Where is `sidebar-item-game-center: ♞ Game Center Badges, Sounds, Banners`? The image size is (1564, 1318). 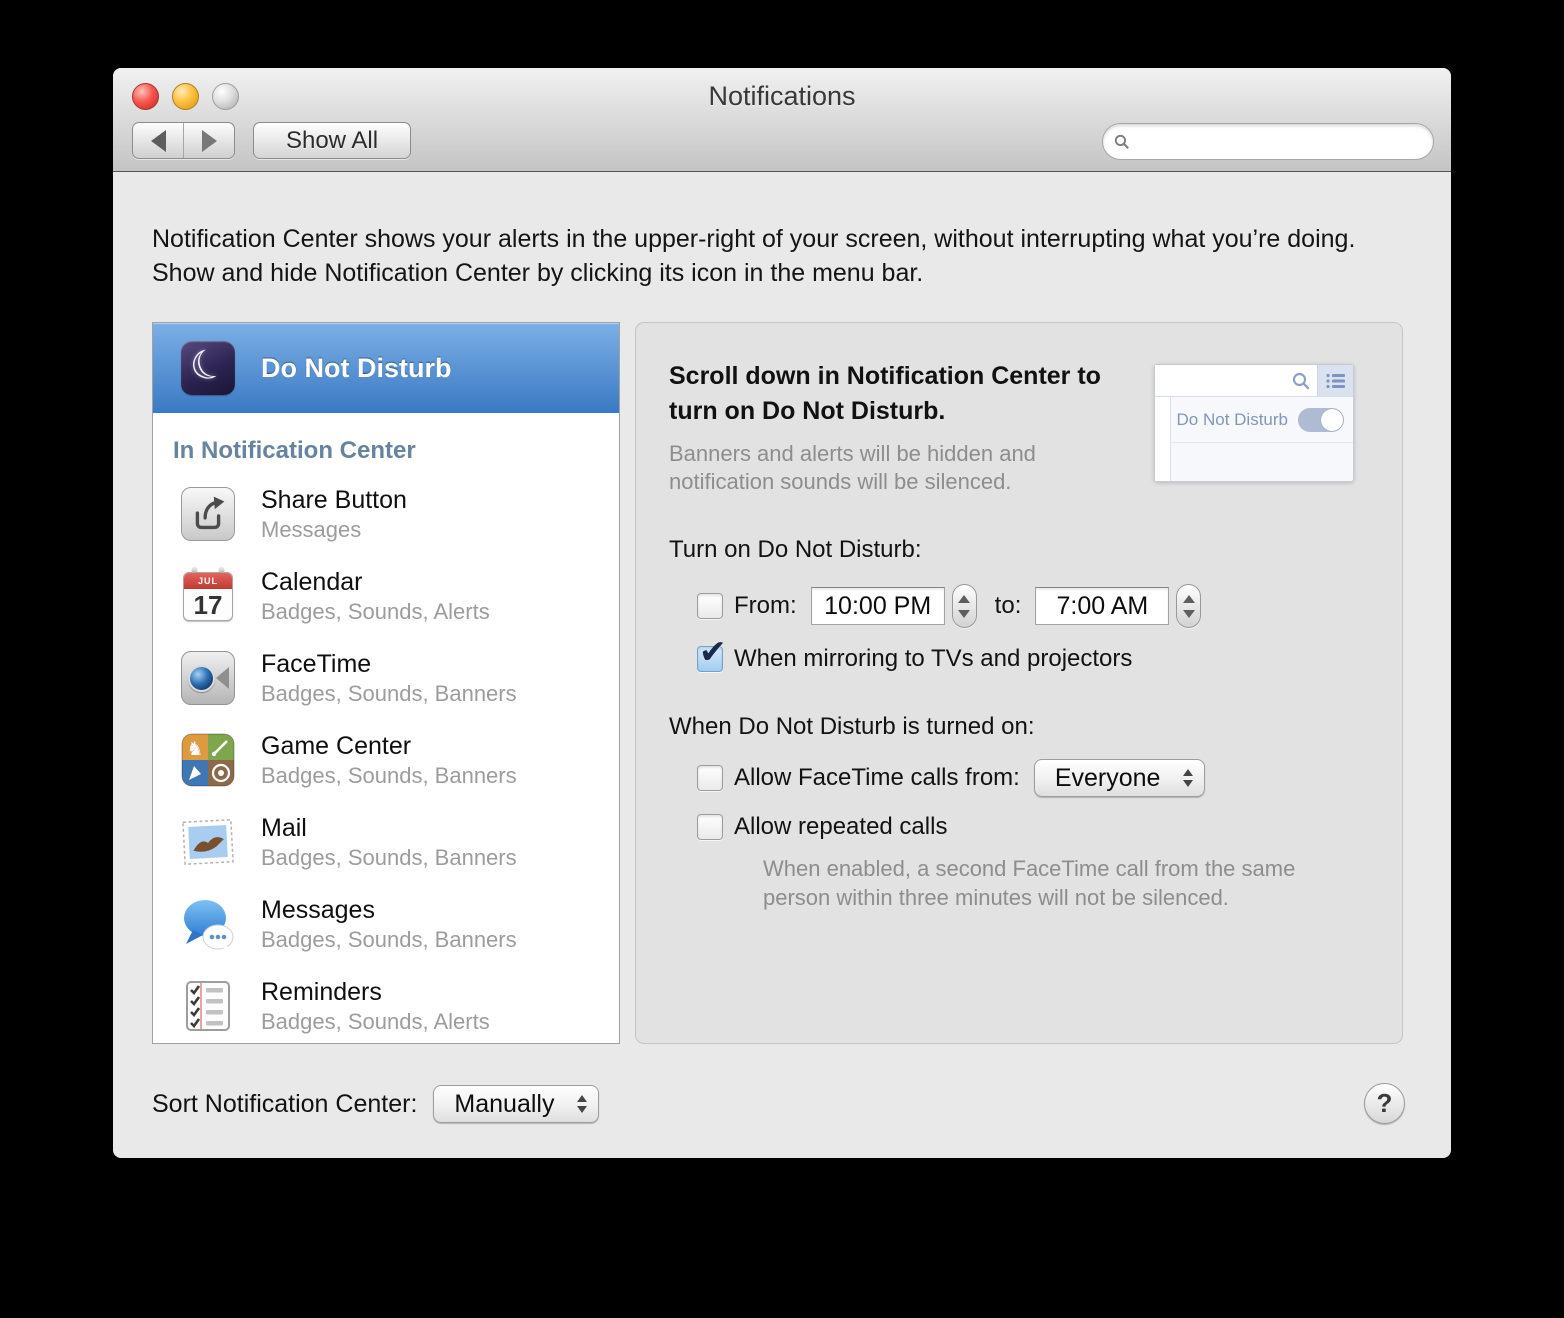 sidebar-item-game-center: ♞ Game Center Badges, Sounds, Banners is located at coordinates (386, 760).